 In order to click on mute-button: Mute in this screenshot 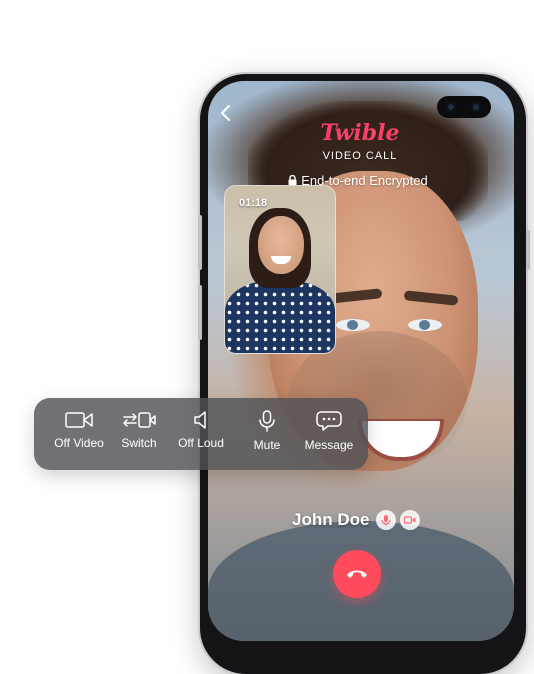, I will do `click(267, 431)`.